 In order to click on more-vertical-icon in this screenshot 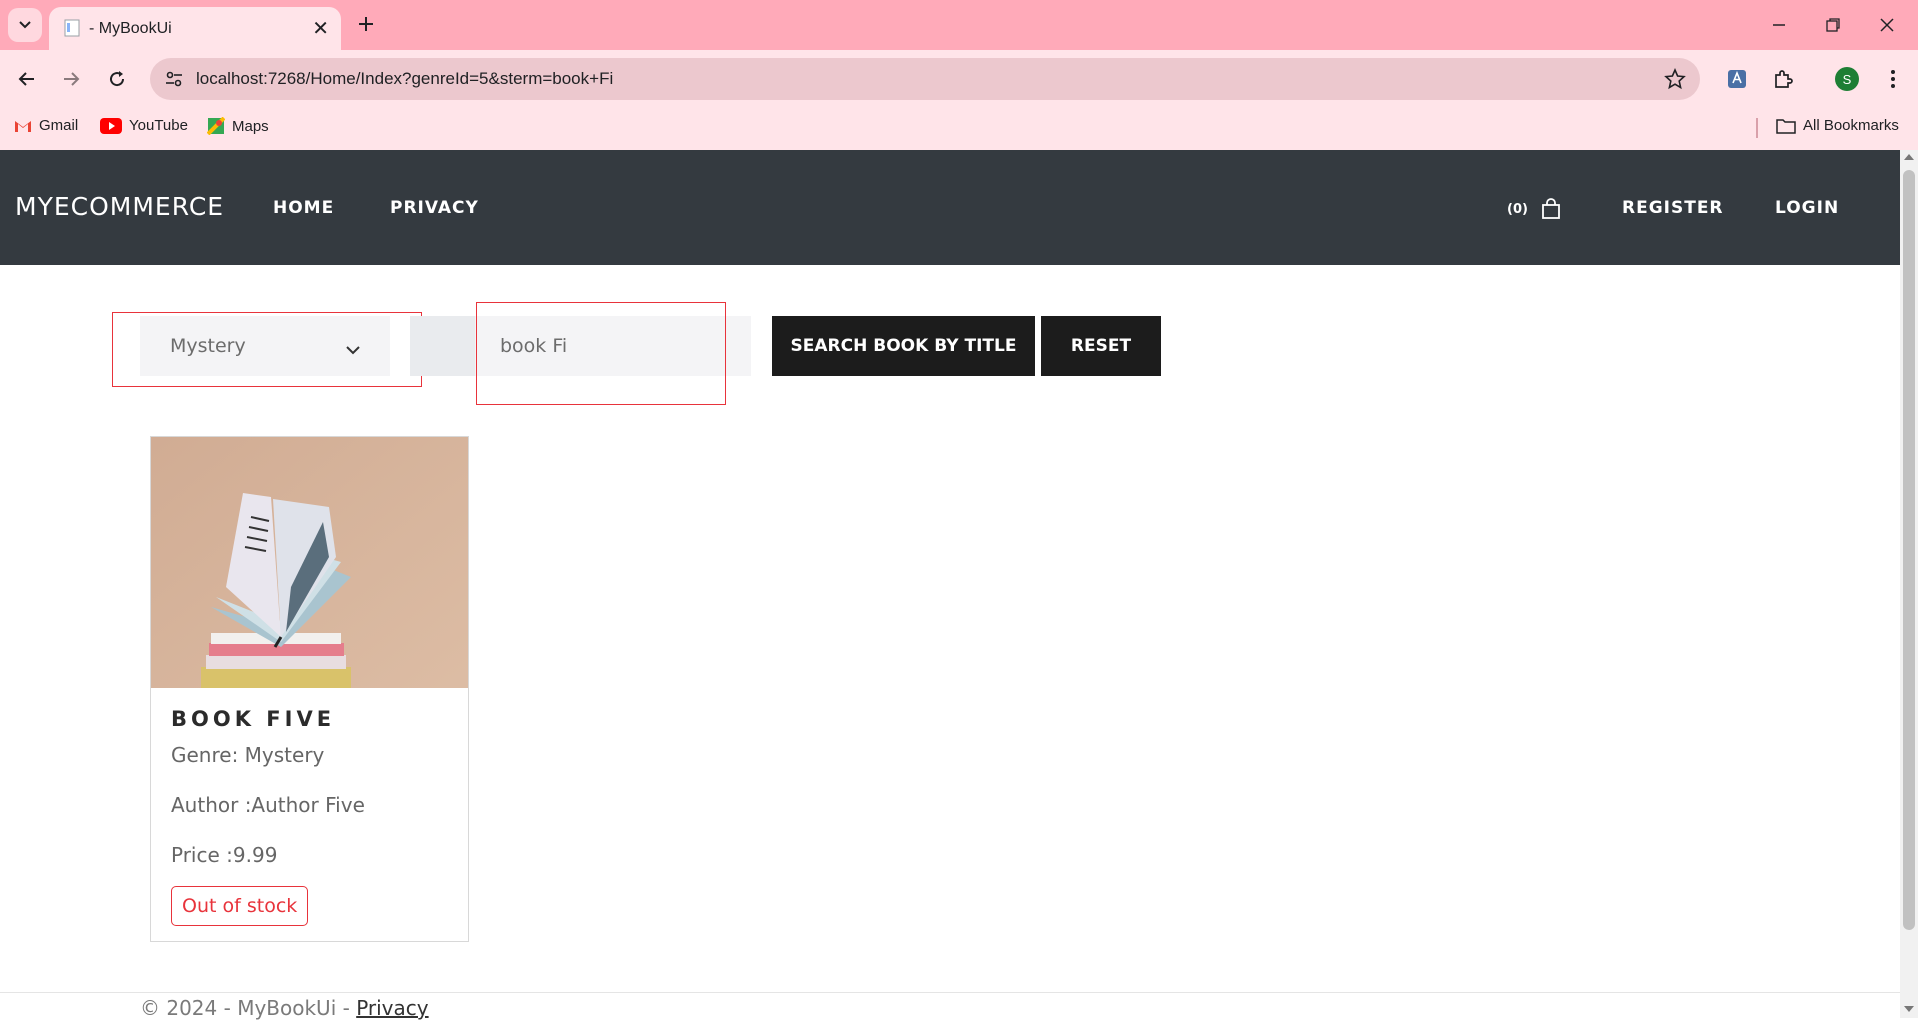, I will do `click(1893, 79)`.